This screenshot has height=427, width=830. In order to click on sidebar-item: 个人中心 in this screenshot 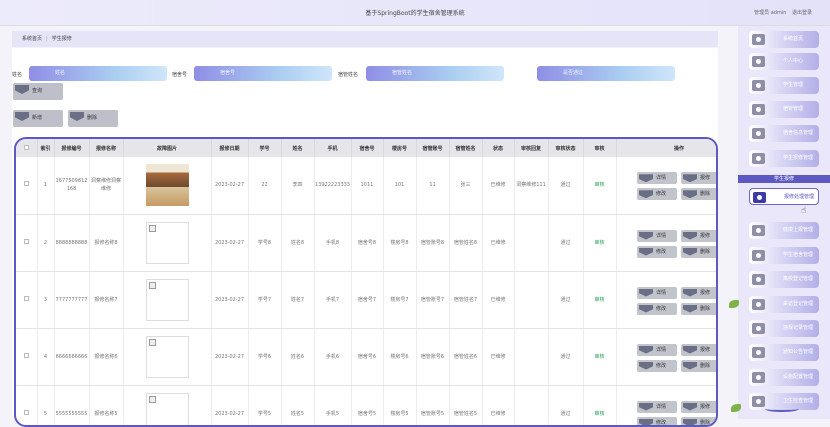, I will do `click(784, 61)`.